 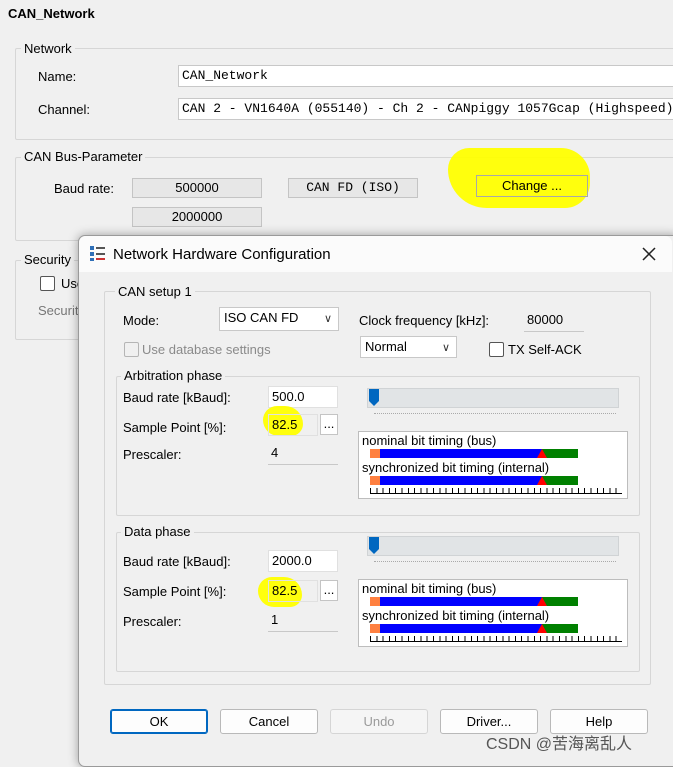 I want to click on clock-frequency-label: Clock frequency [kHz]:, so click(x=424, y=320).